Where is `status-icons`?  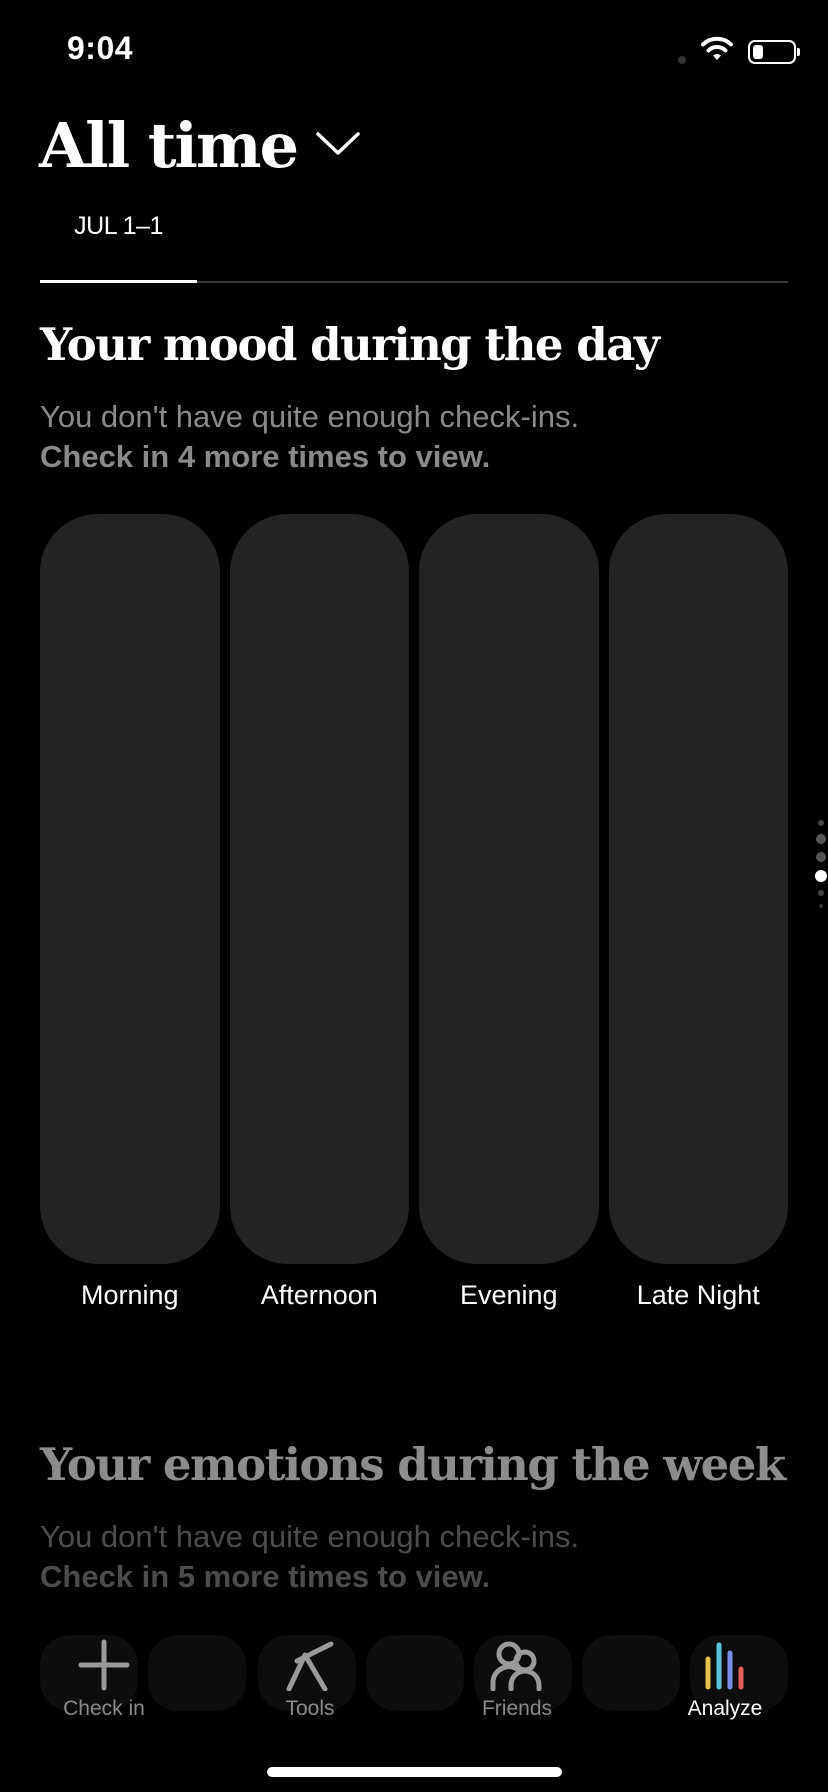 status-icons is located at coordinates (739, 51).